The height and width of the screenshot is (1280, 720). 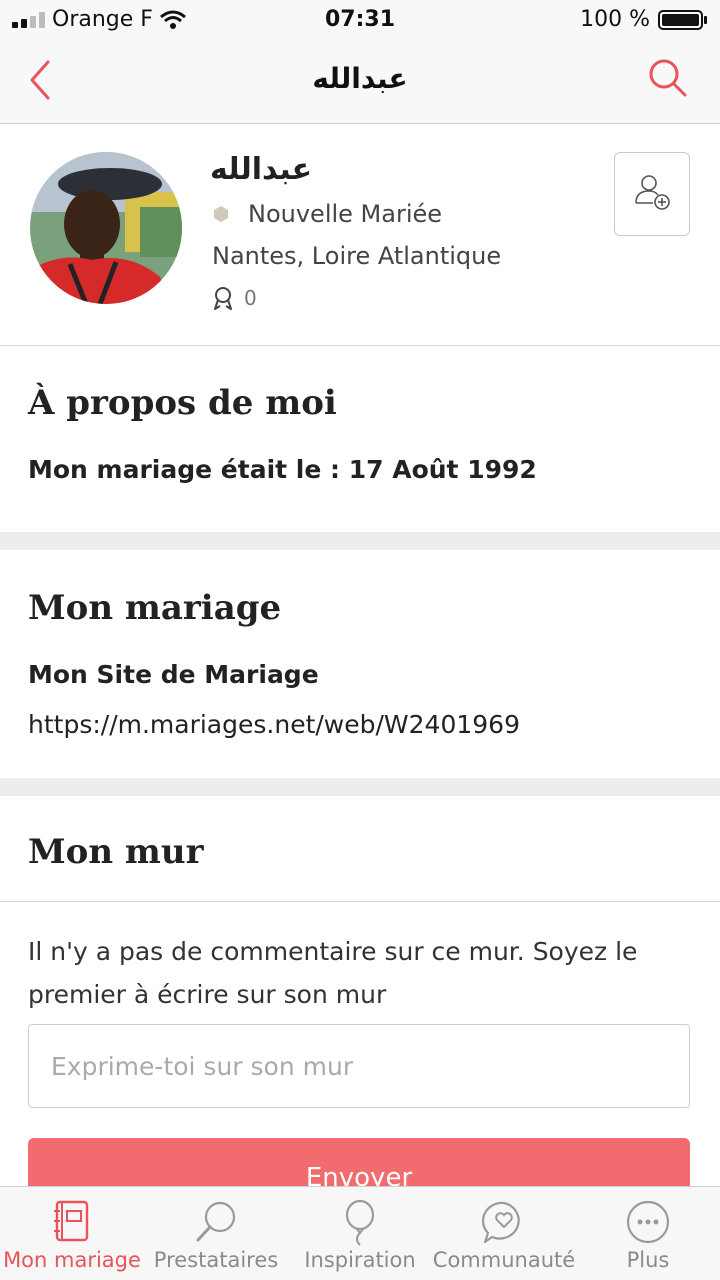 What do you see at coordinates (359, 1066) in the screenshot?
I see `wall-comment-input` at bounding box center [359, 1066].